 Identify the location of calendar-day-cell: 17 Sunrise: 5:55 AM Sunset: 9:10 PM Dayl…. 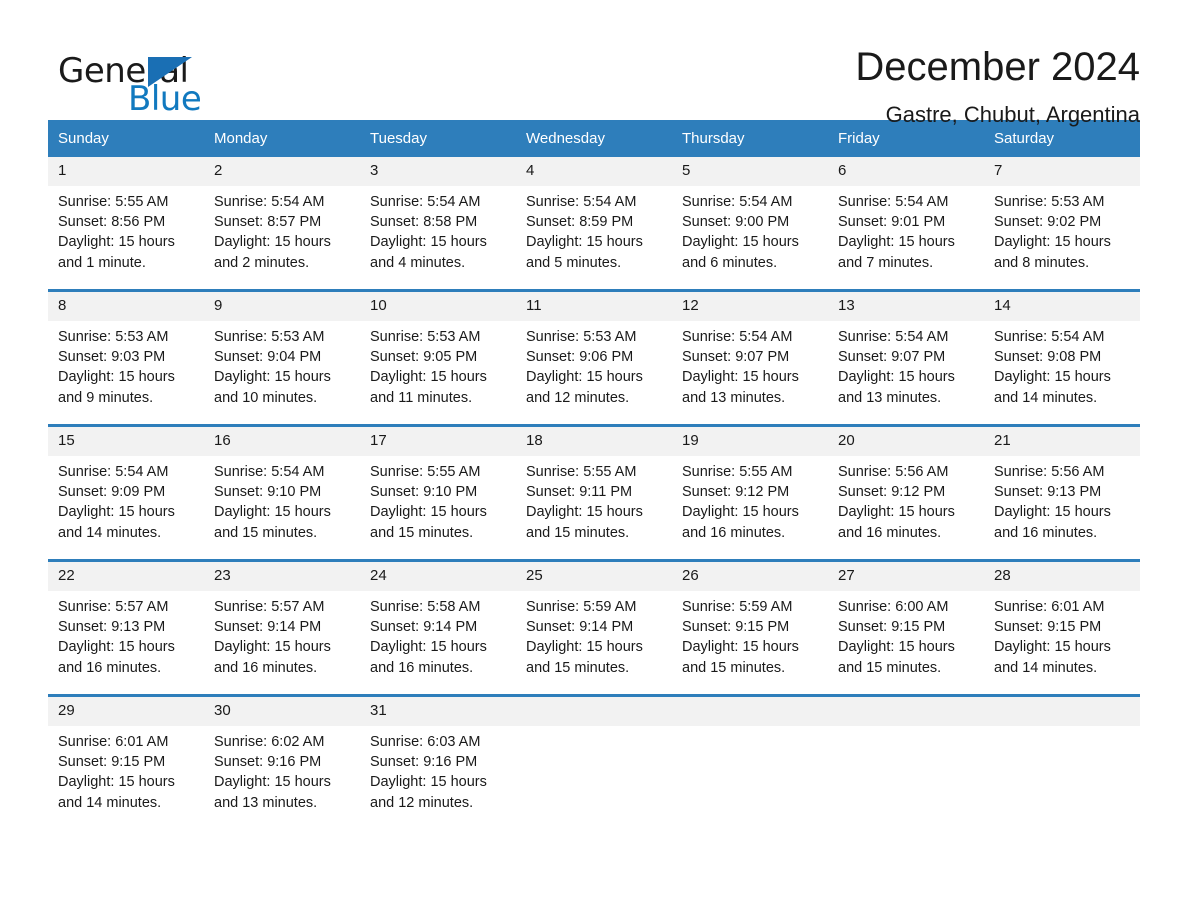
(438, 492).